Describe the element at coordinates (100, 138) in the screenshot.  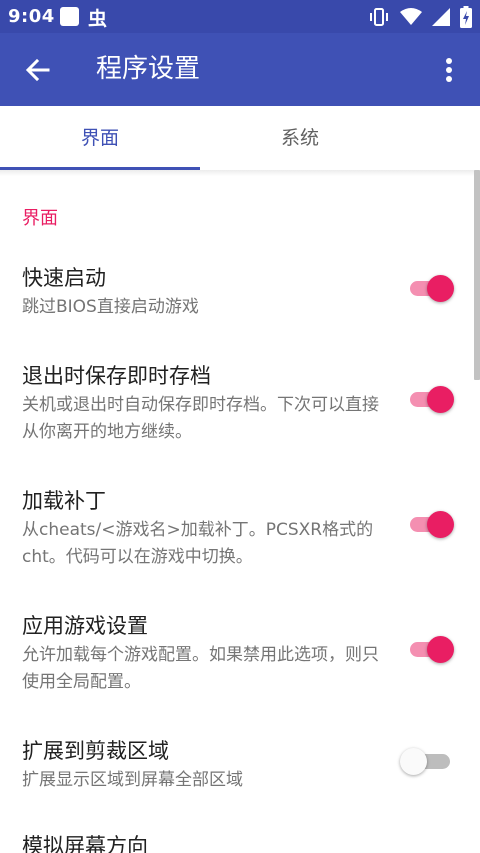
I see `tab-interface: 界面` at that location.